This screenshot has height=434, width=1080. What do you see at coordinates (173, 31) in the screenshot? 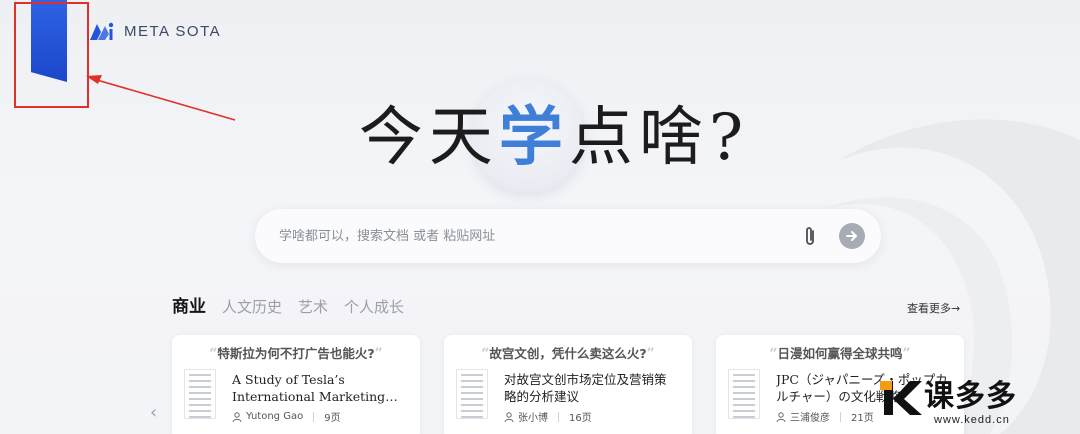
I see `logo-text: META SOTA` at bounding box center [173, 31].